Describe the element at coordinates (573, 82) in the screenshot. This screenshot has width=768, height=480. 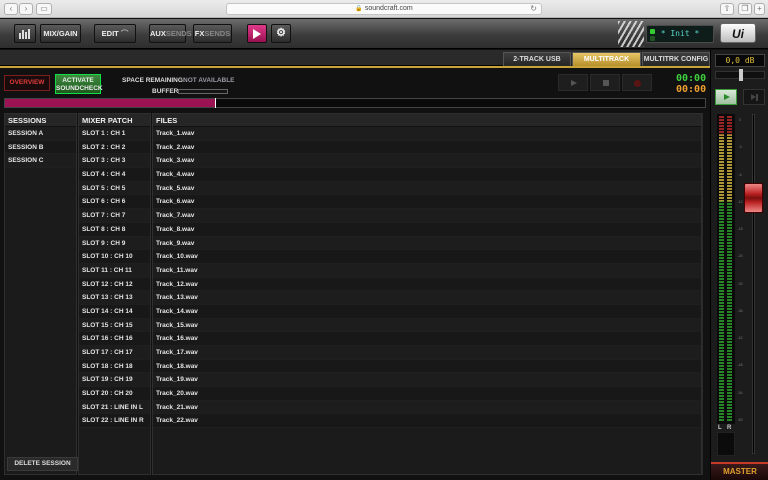
I see `transport-play-button` at that location.